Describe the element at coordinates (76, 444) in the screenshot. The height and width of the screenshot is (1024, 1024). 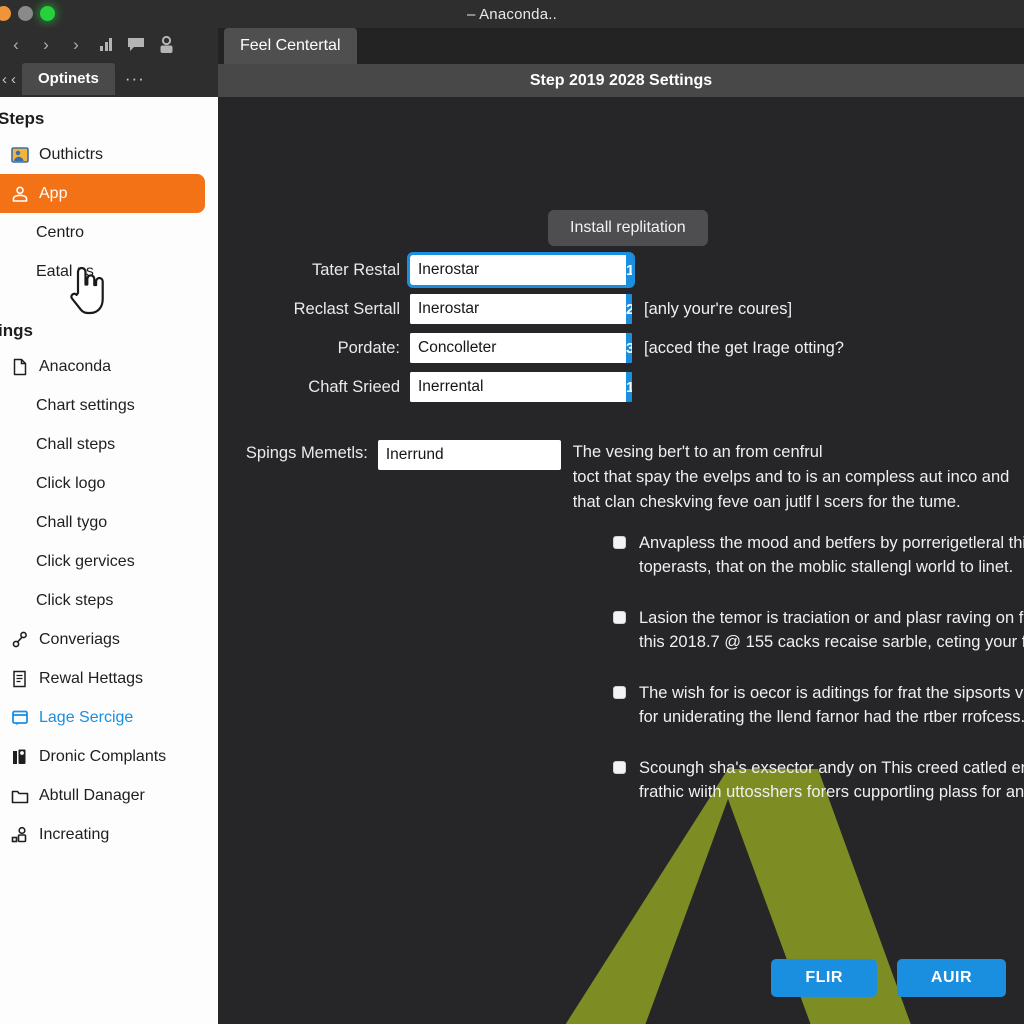
I see `sidebar-item-label: Chall steps` at that location.